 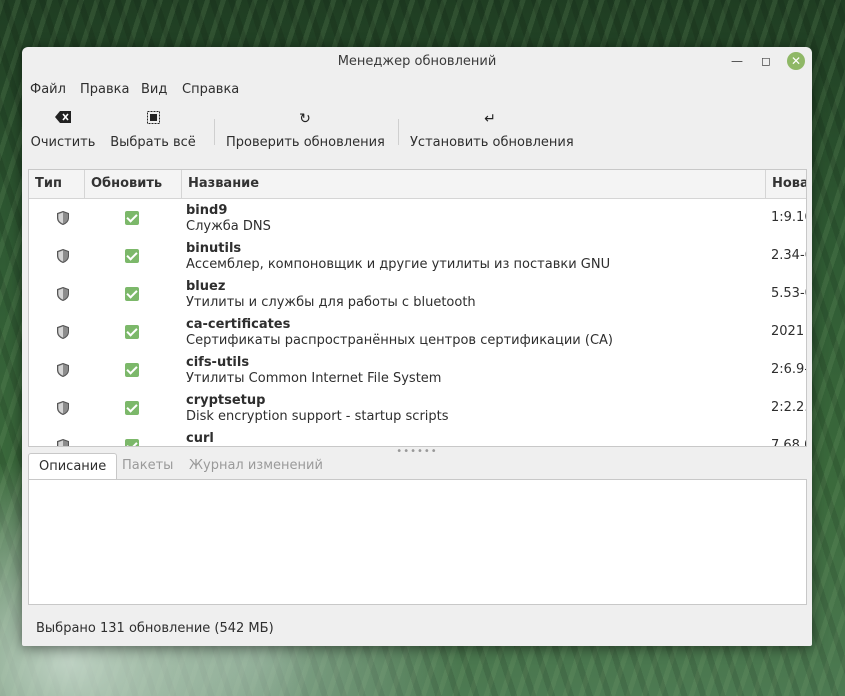 I want to click on status-bar: Выбрано 131 обновление (542 МБ), so click(x=155, y=628).